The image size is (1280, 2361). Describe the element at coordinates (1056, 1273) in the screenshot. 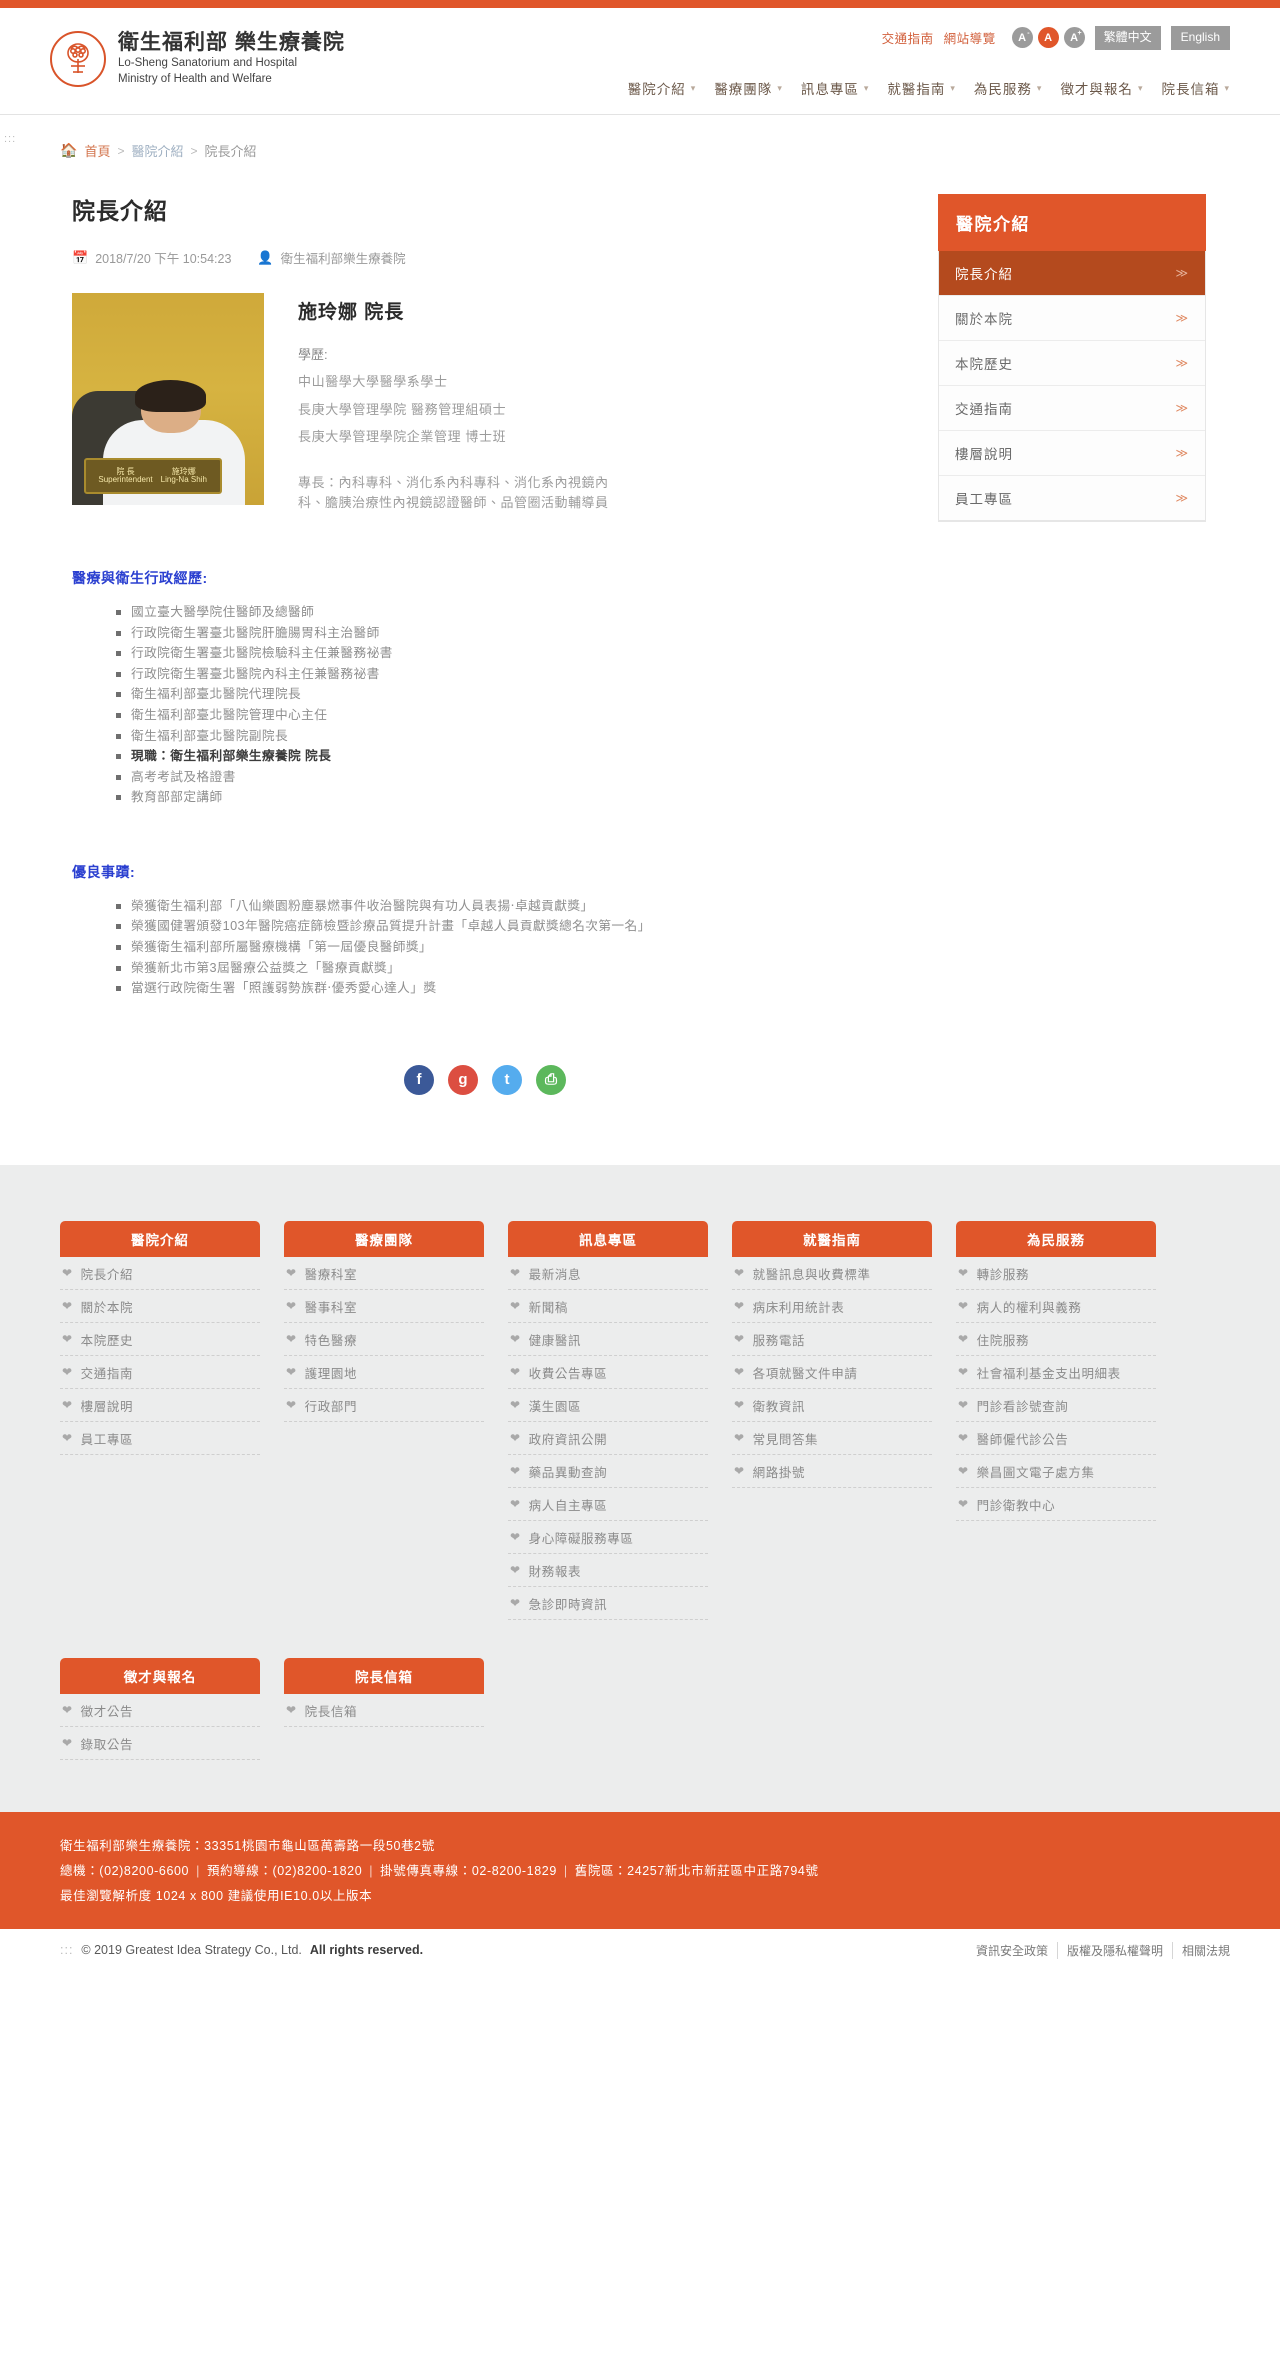

I see `footer-link: ❤ 轉診服務` at that location.